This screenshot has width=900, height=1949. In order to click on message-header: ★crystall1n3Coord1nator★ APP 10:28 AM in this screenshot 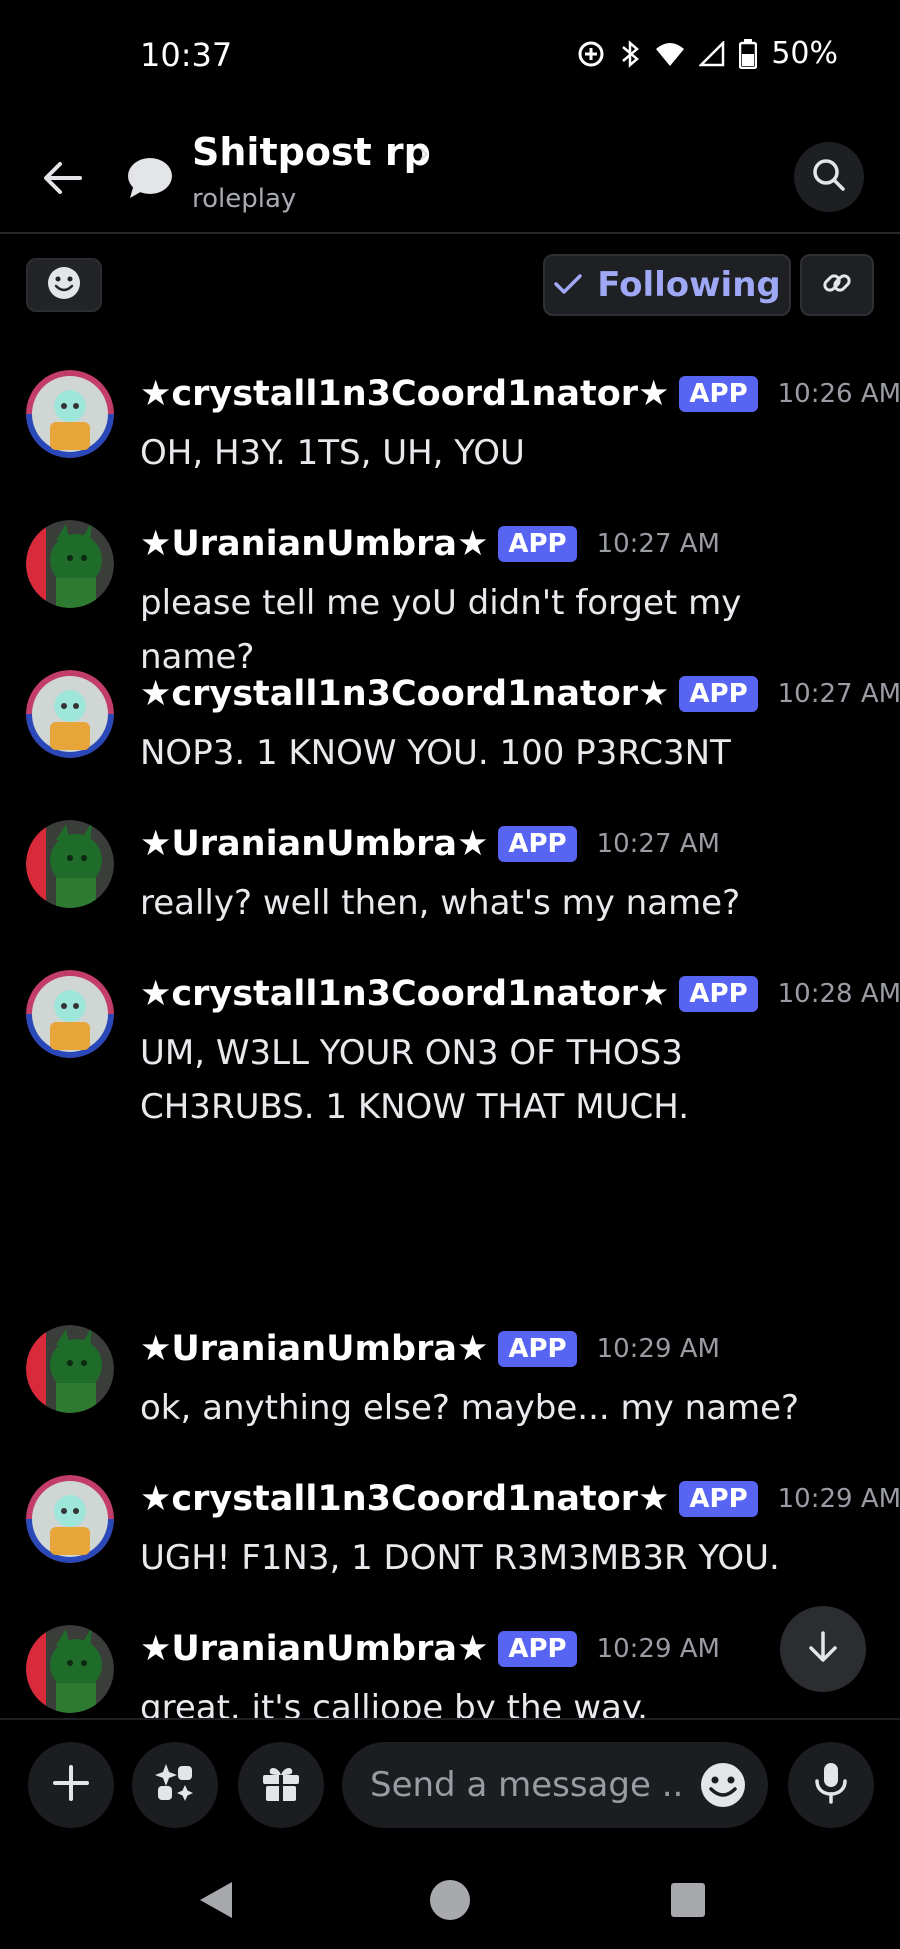, I will do `click(520, 994)`.